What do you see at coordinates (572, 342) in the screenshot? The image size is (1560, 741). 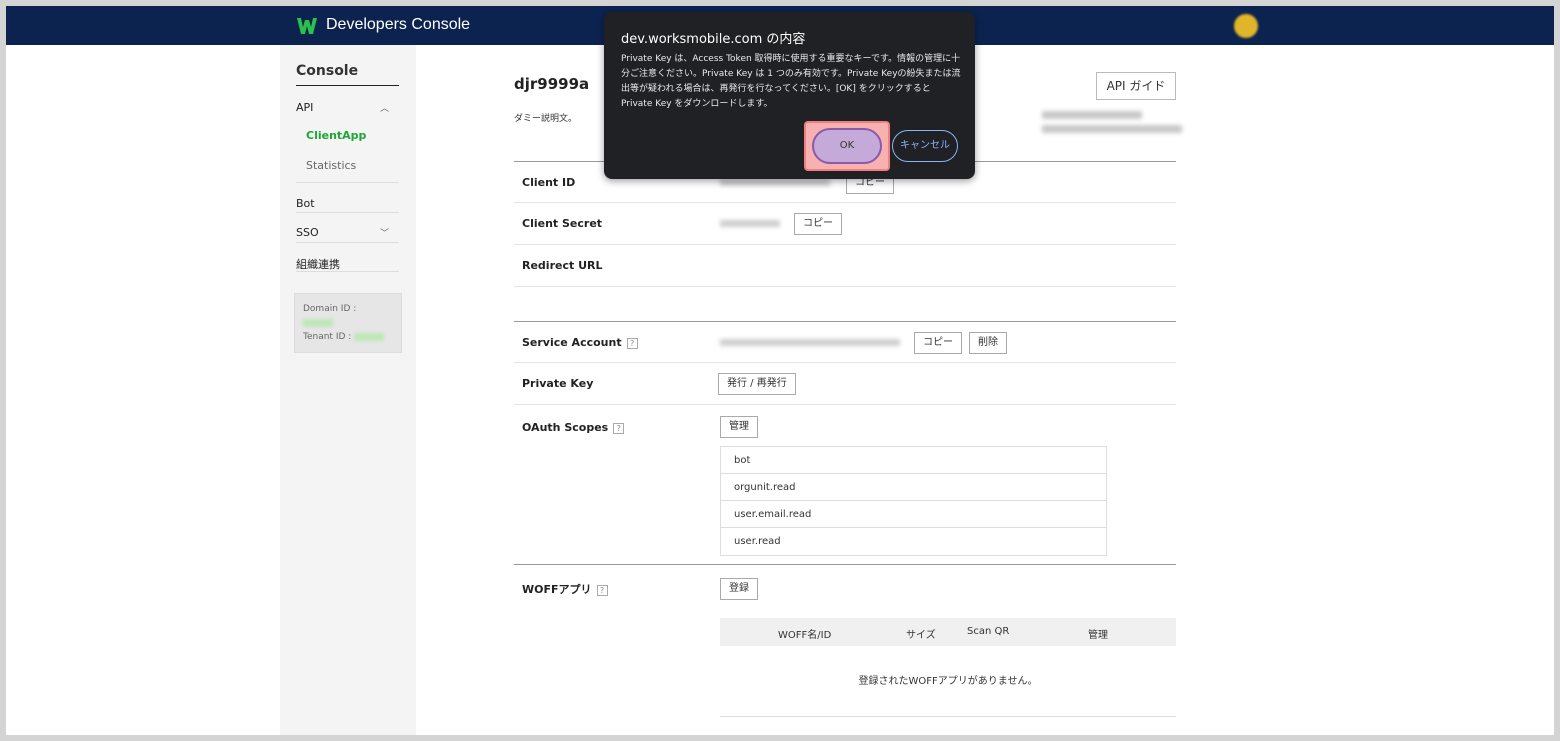 I see `service-account-text: Service Account` at bounding box center [572, 342].